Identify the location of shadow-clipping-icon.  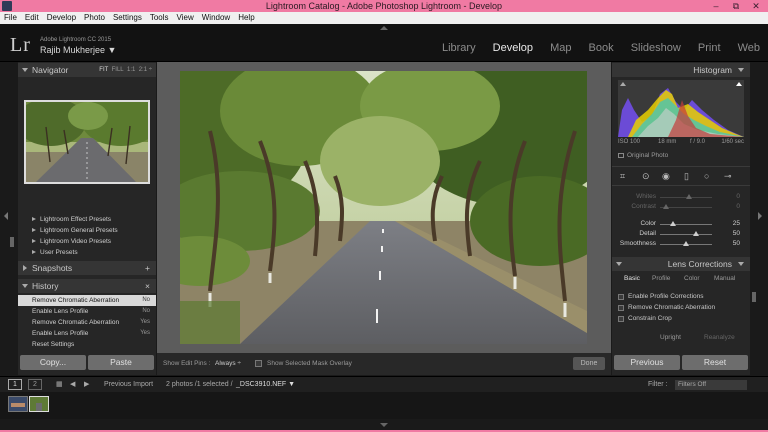
(623, 84).